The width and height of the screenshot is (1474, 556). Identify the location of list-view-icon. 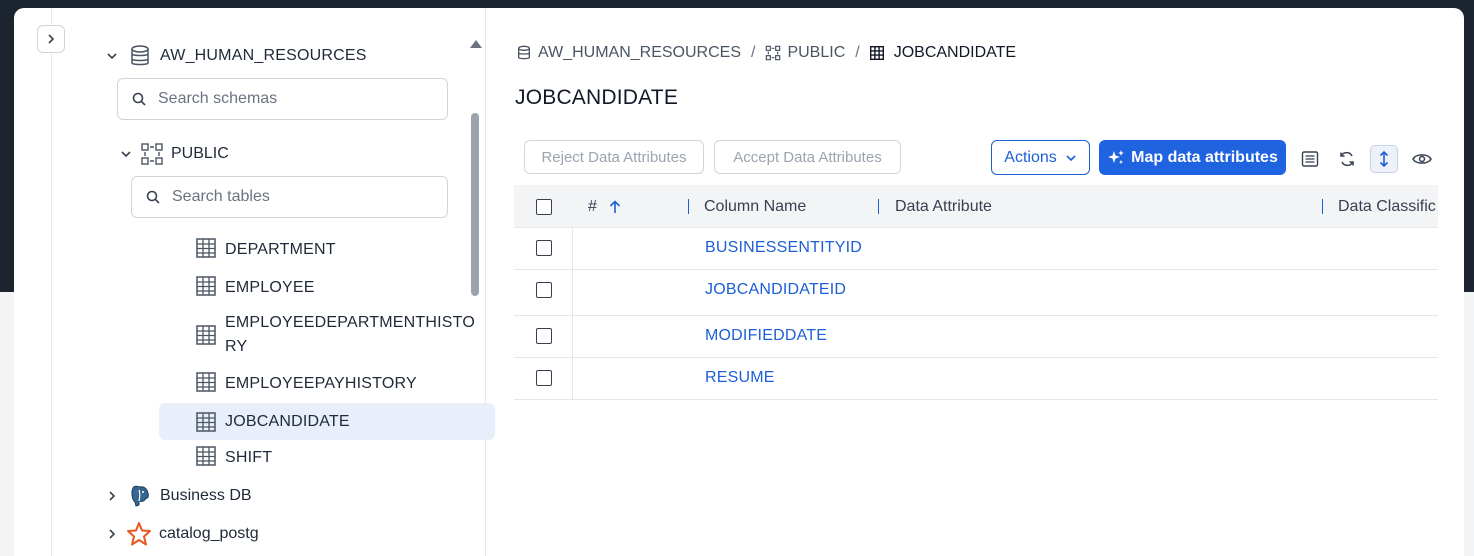
(1310, 159).